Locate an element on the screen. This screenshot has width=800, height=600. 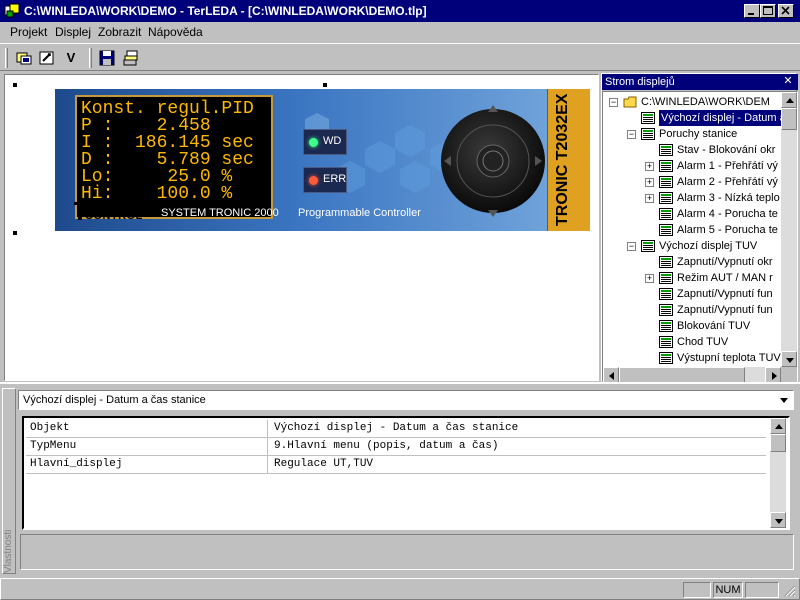
tree-node: Chod TUV is located at coordinates (692, 342).